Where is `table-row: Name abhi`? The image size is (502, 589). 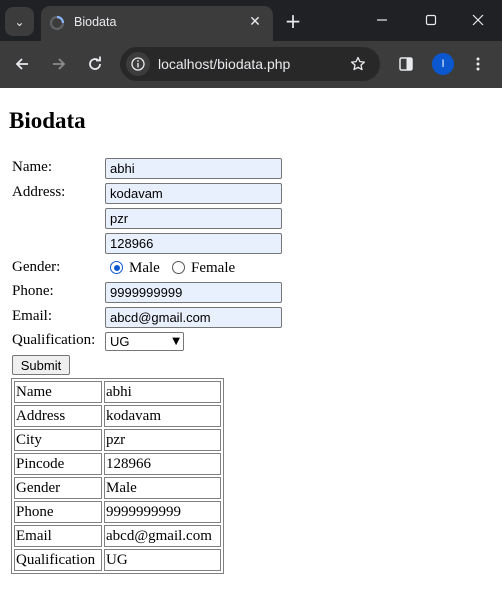
table-row: Name abhi is located at coordinates (117, 392).